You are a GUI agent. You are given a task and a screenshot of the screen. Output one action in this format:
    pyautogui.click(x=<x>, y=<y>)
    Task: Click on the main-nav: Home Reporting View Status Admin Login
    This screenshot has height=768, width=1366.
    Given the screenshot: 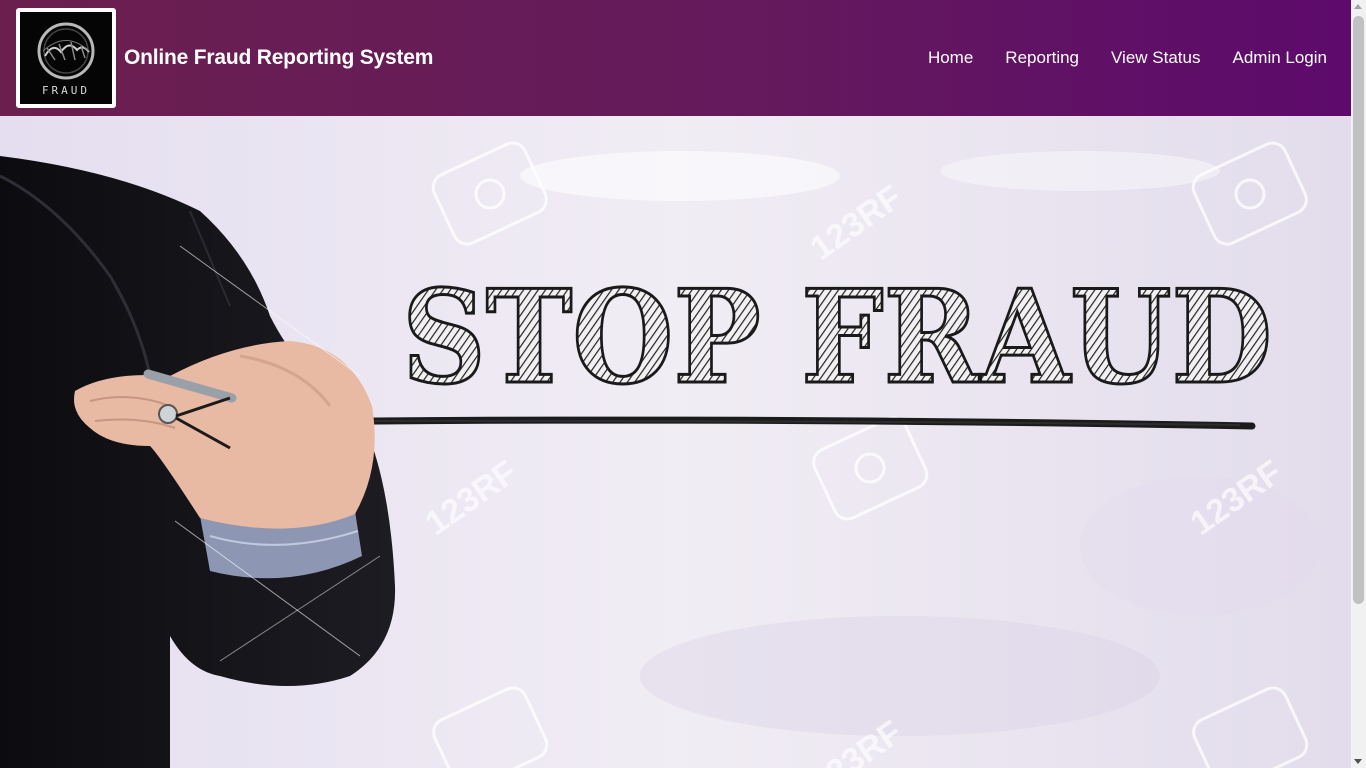 What is the action you would take?
    pyautogui.click(x=1131, y=58)
    